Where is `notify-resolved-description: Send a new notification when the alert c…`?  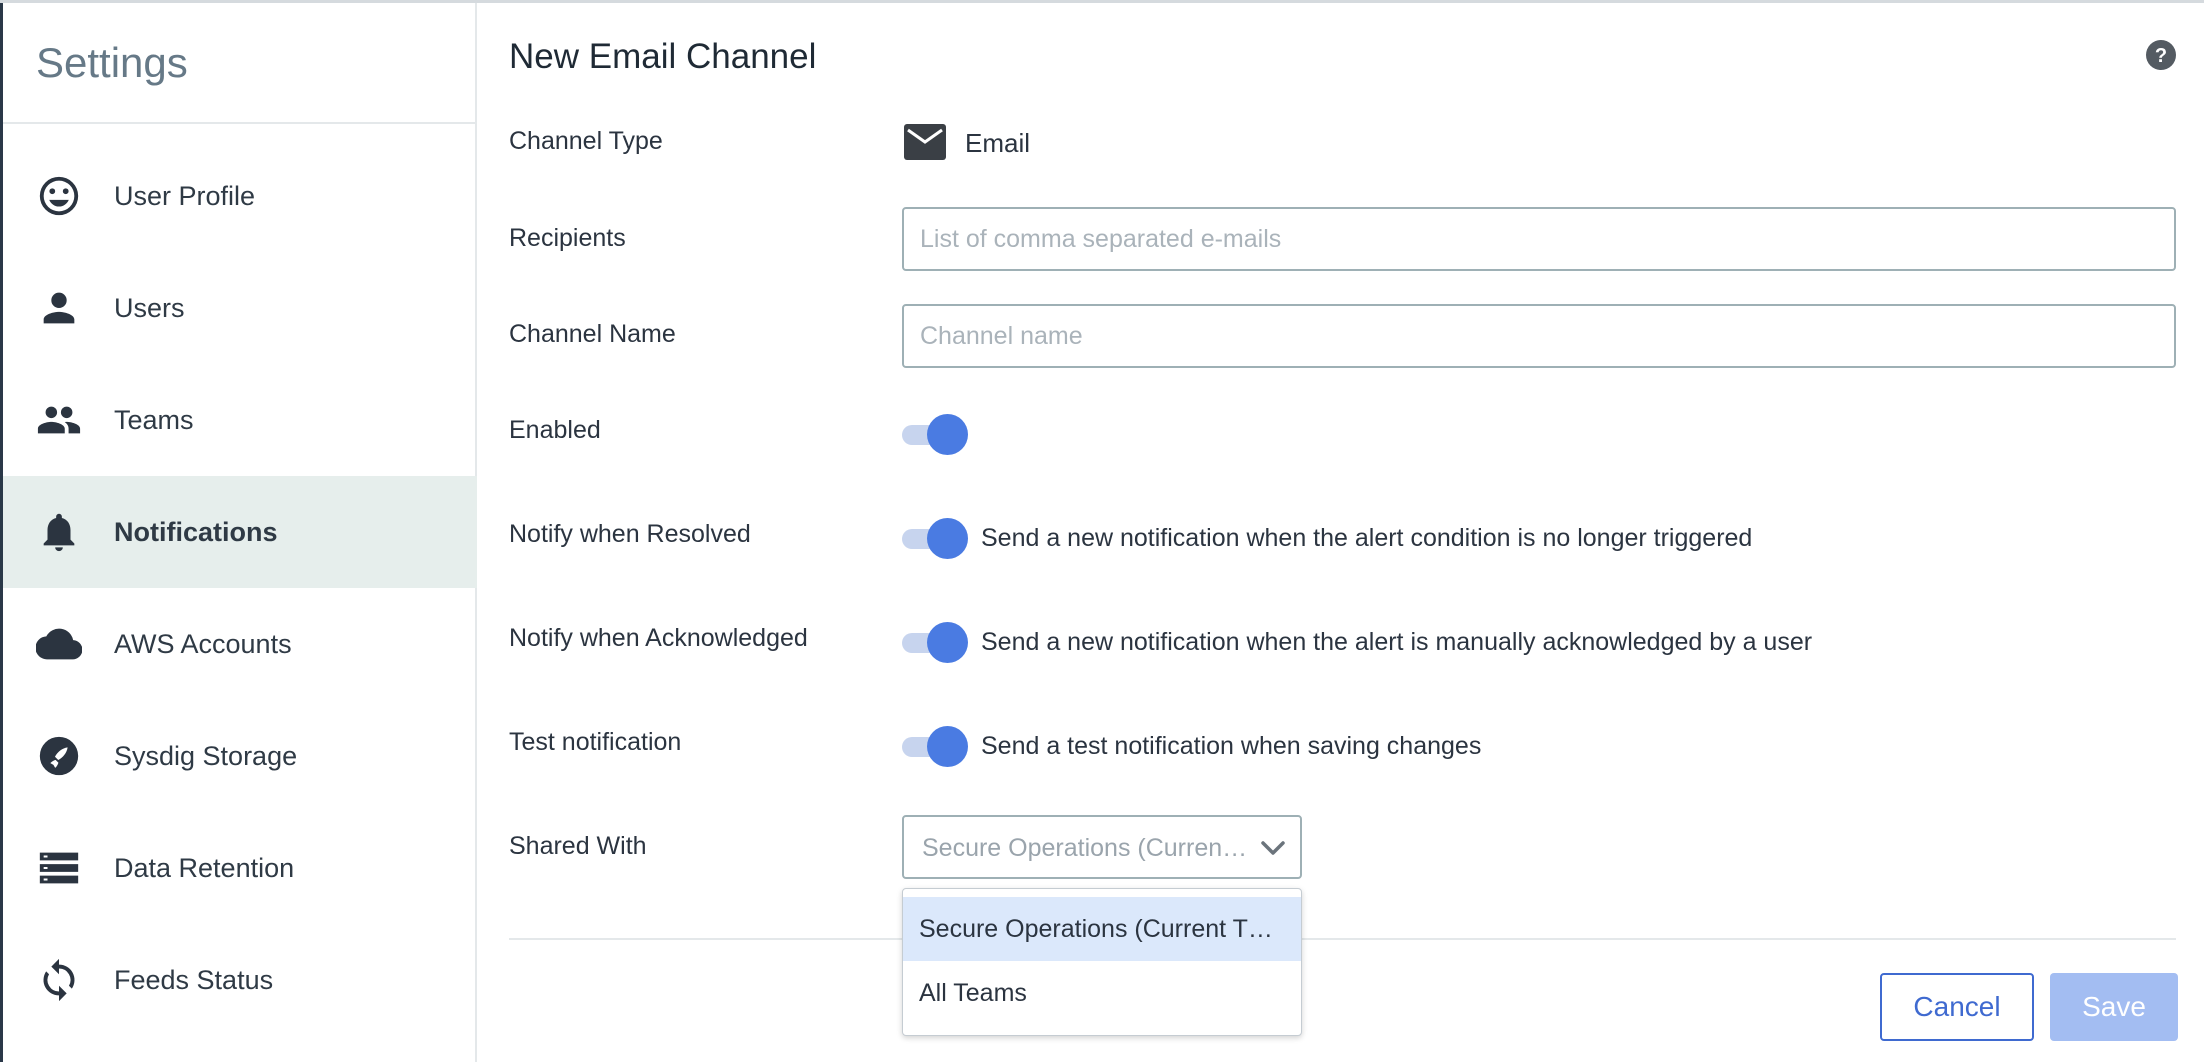
notify-resolved-description: Send a new notification when the alert c… is located at coordinates (1367, 538).